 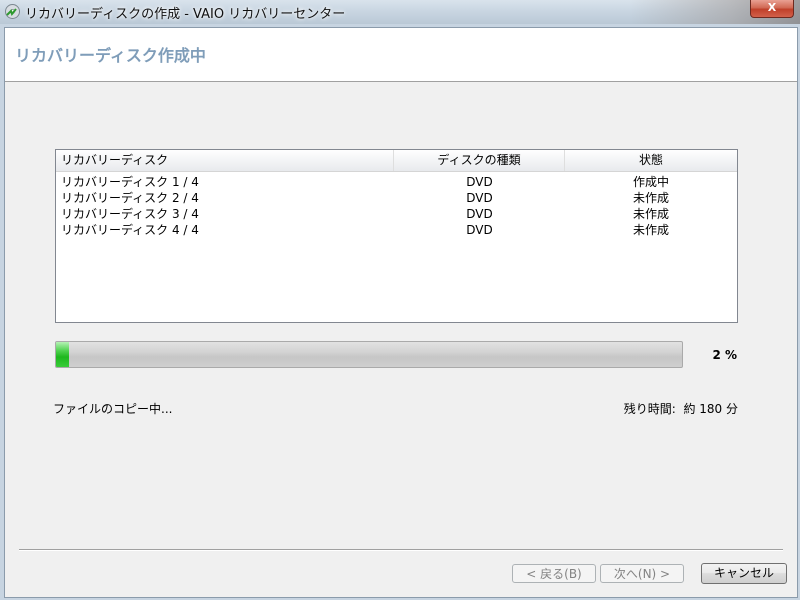 What do you see at coordinates (130, 214) in the screenshot?
I see `disc-name: リカバリーディスク 3 / 4` at bounding box center [130, 214].